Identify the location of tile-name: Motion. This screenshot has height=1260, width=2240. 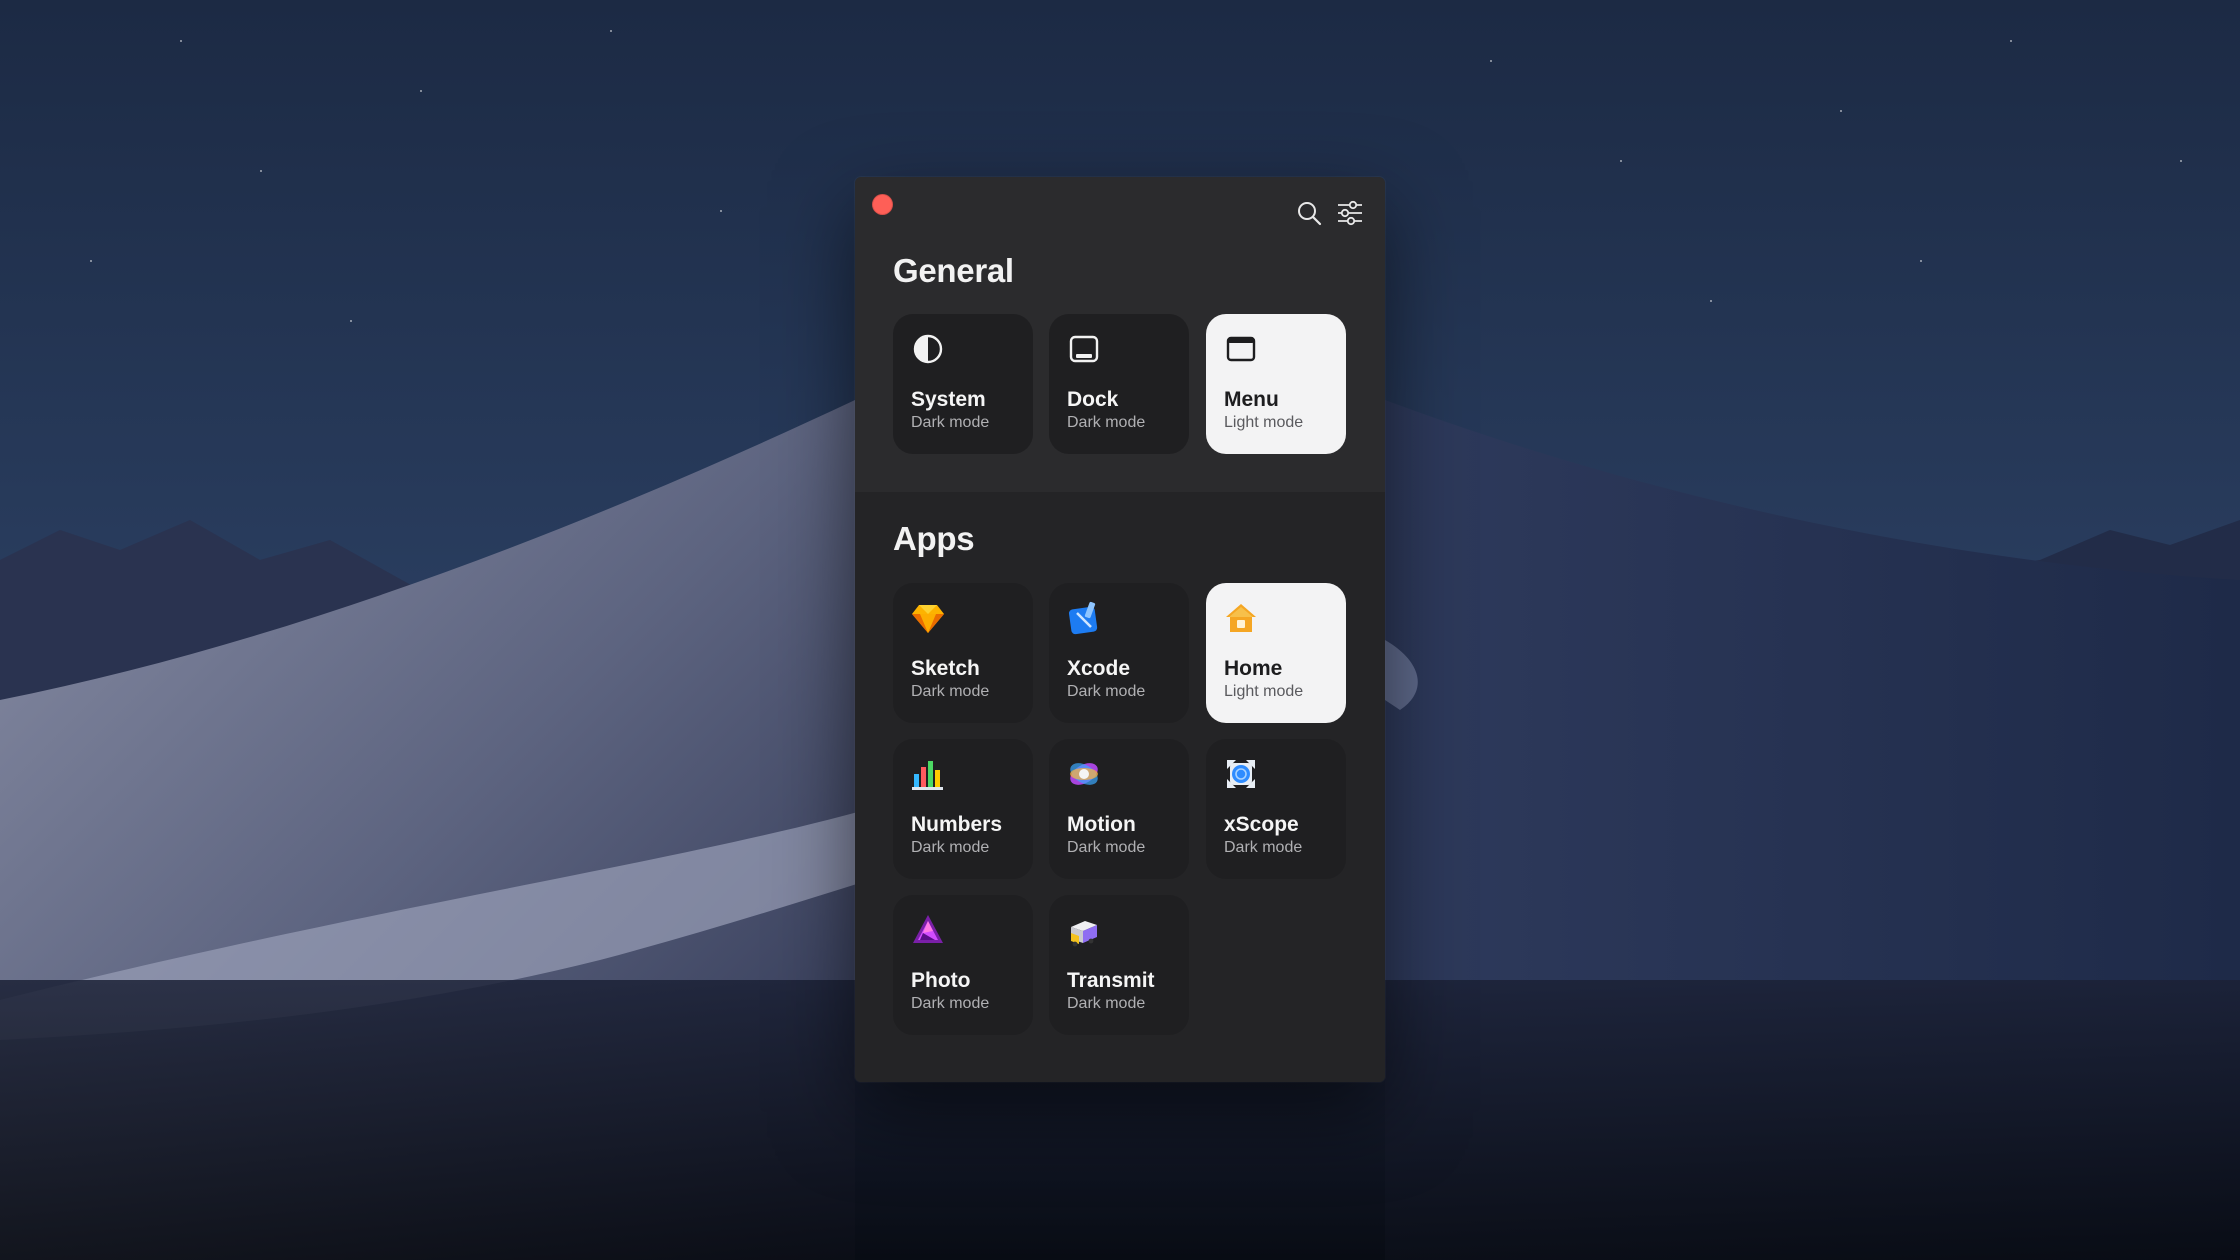
(1101, 824).